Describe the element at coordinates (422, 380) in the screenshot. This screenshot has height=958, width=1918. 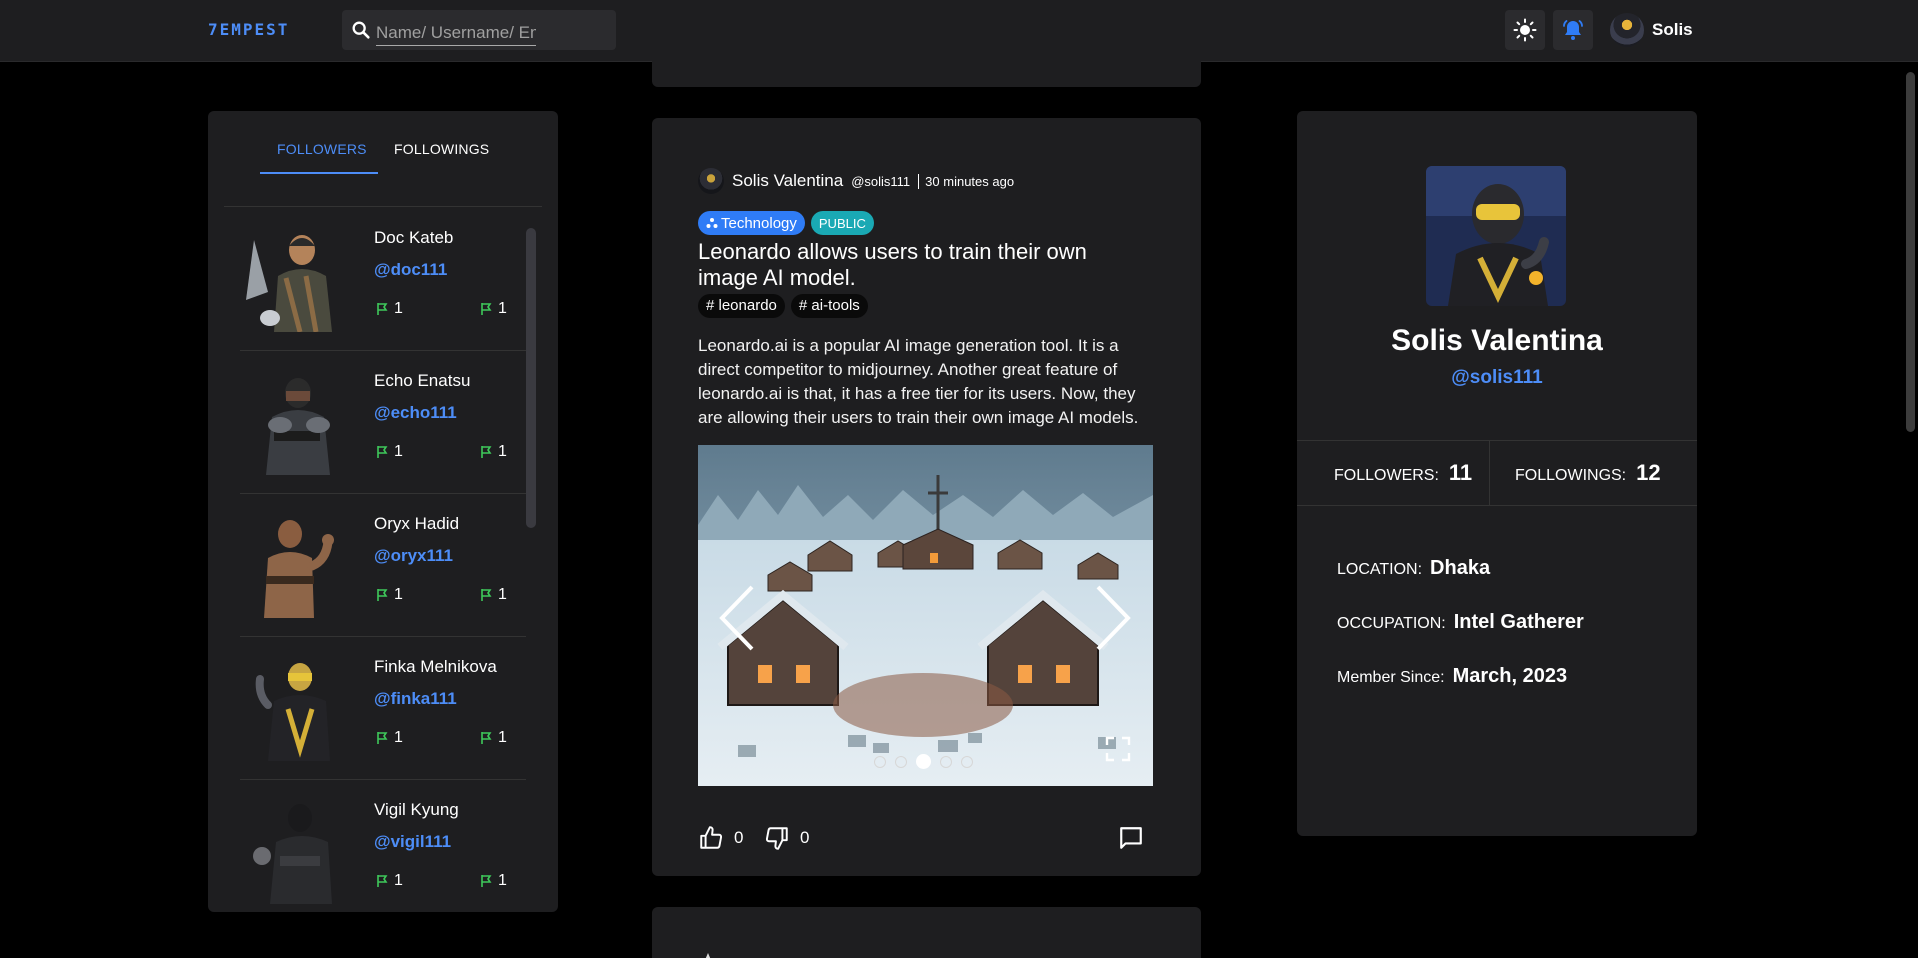
I see `follower-name: Echo Enatsu` at that location.